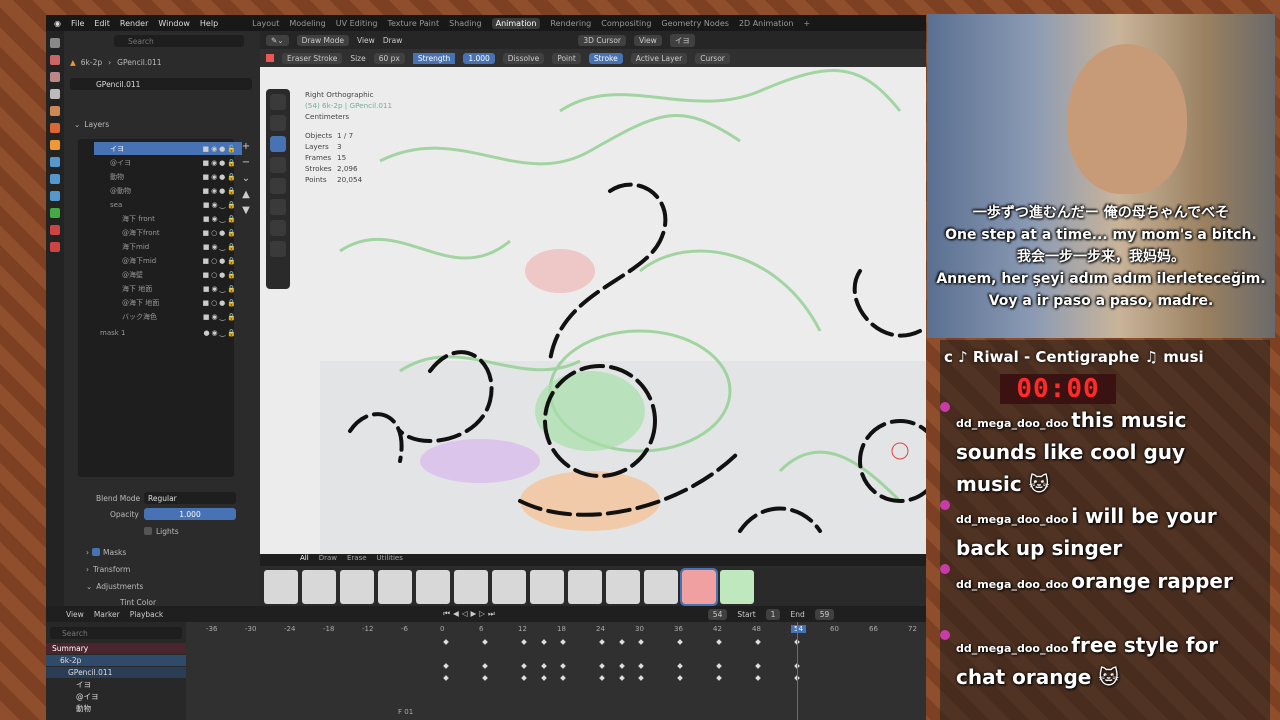 This screenshot has height=720, width=1280. What do you see at coordinates (278, 207) in the screenshot?
I see `line-tool-icon` at bounding box center [278, 207].